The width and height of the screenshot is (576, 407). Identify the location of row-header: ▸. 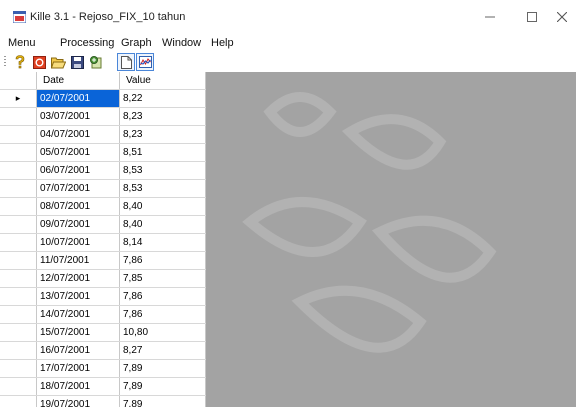
(18, 98).